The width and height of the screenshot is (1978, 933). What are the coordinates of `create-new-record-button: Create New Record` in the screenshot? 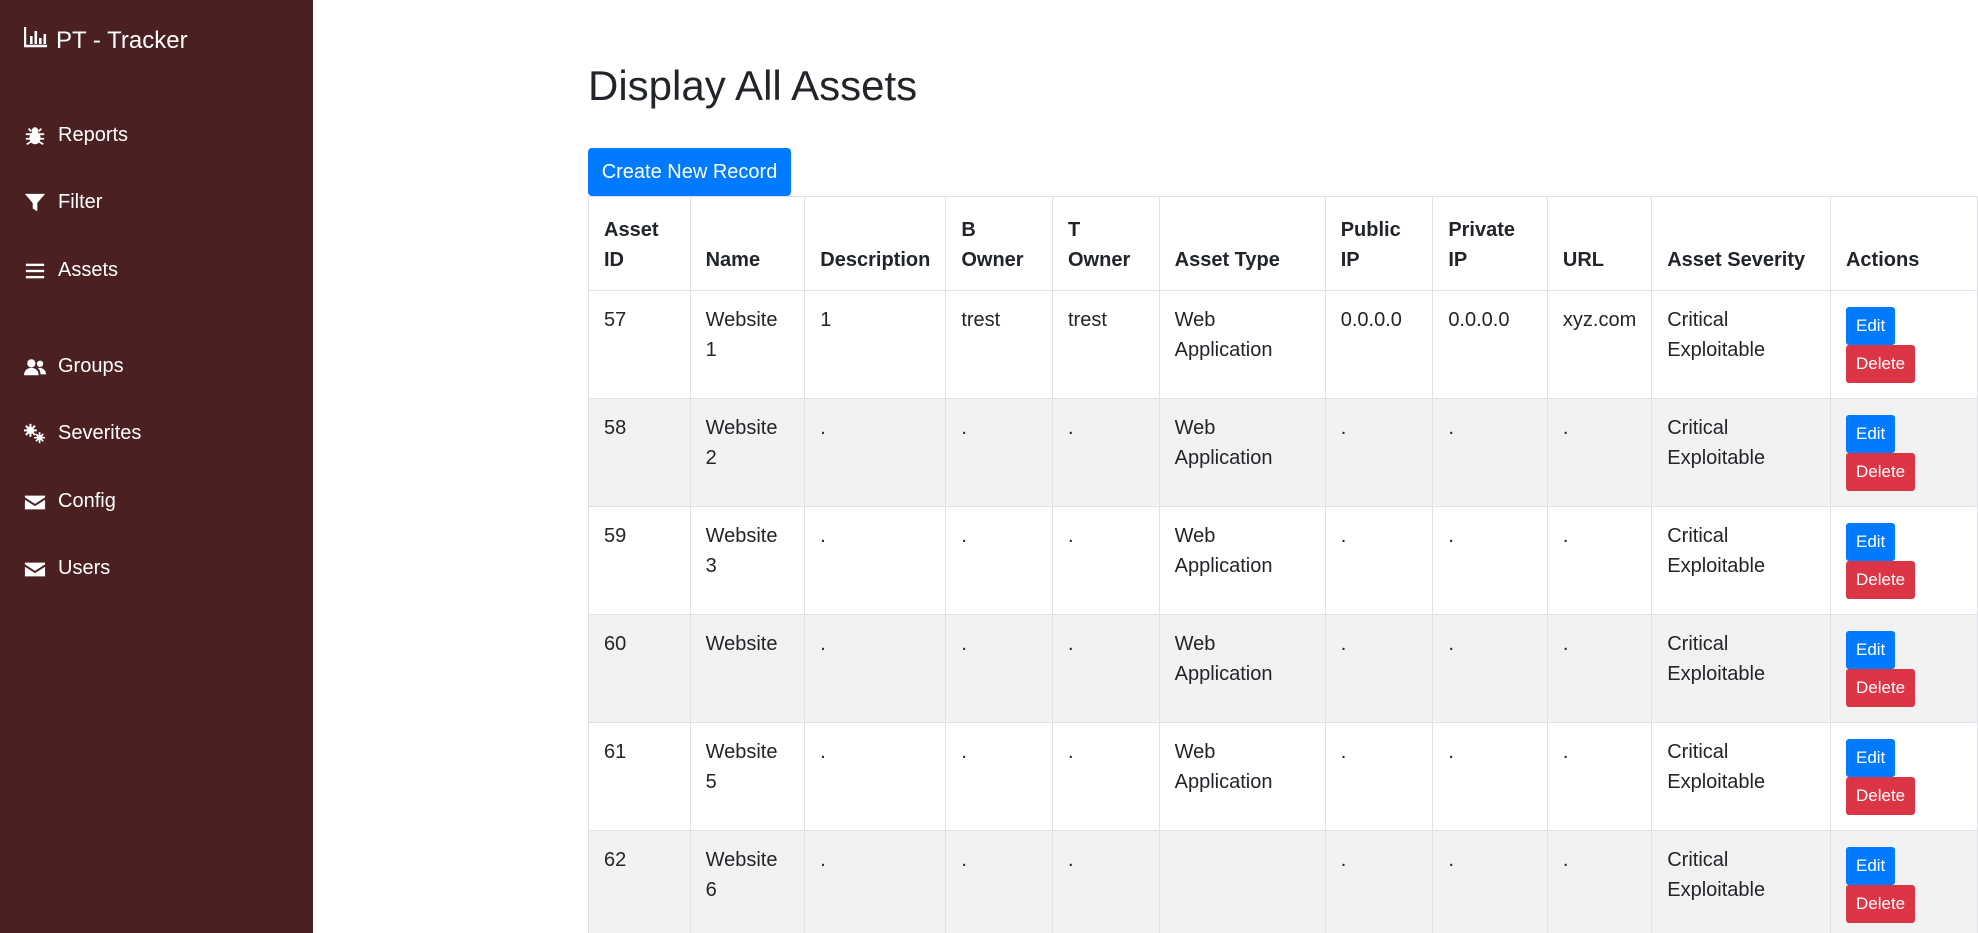 It's located at (689, 172).